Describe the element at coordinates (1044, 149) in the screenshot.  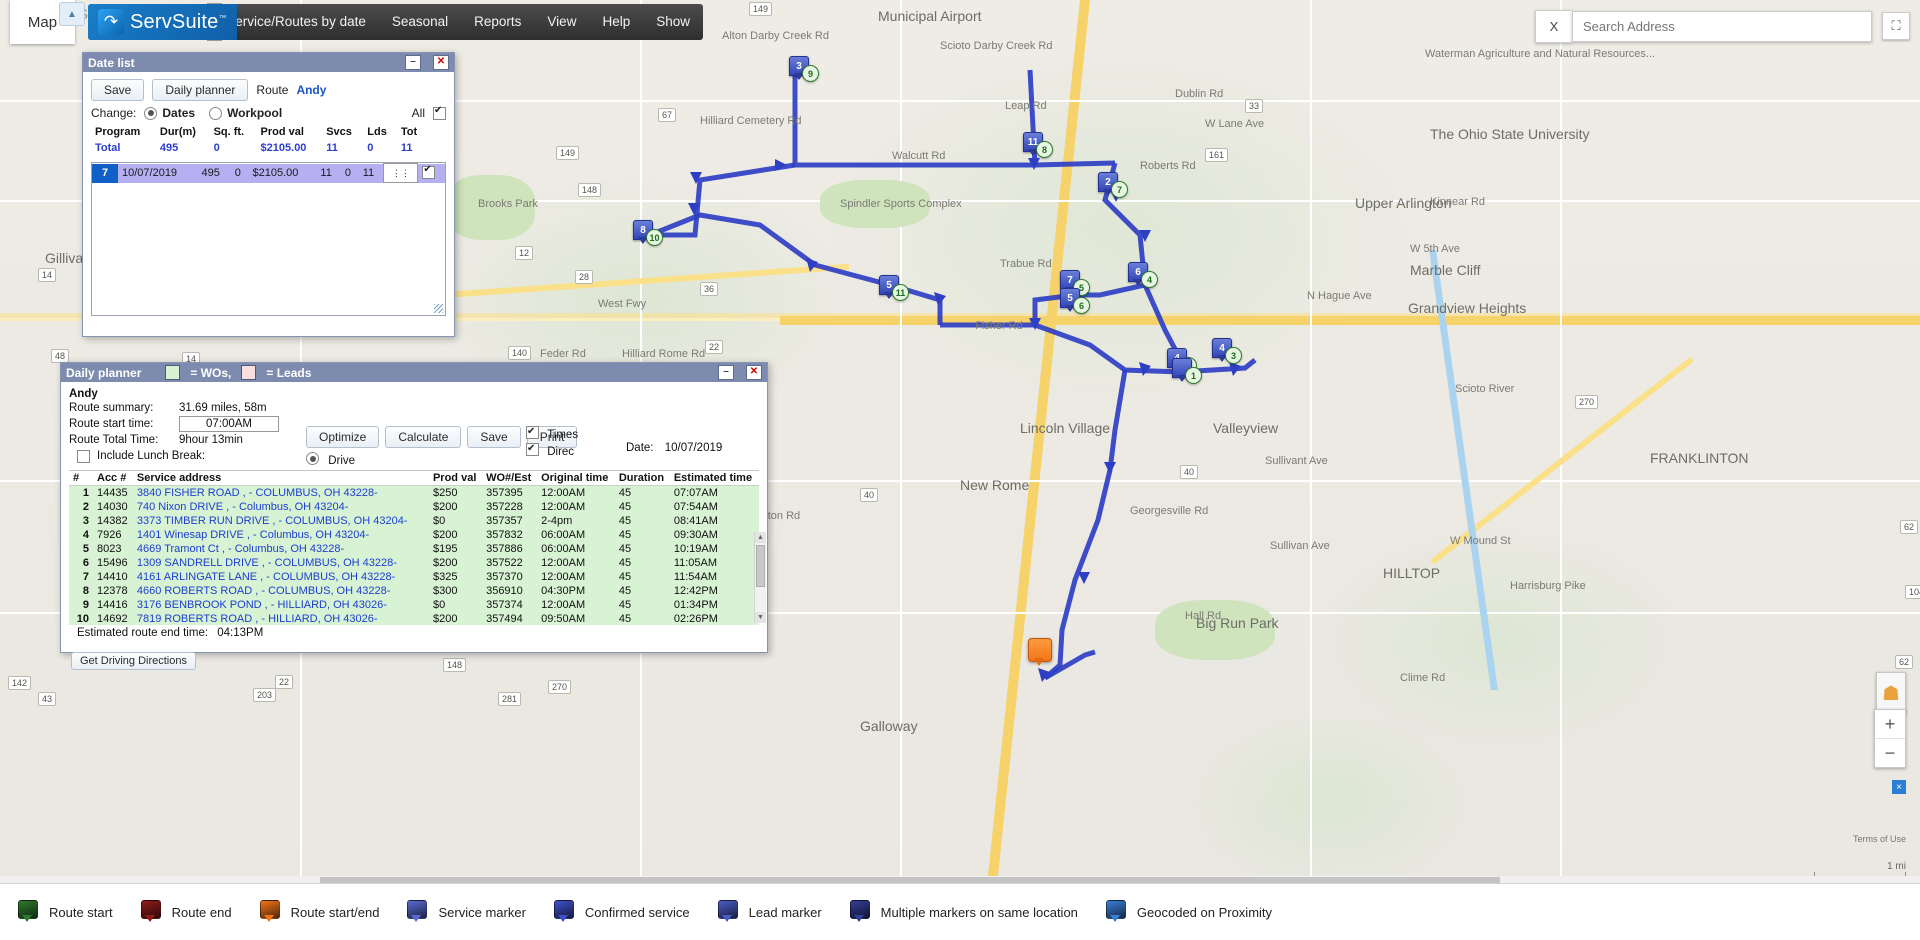
I see `marker-sequence-badge: 8` at that location.